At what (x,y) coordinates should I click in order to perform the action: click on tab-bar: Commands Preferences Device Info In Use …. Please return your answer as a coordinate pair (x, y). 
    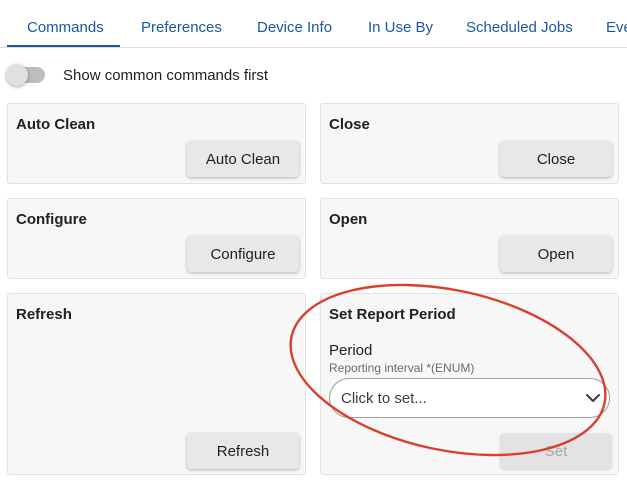
    Looking at the image, I should click on (313, 24).